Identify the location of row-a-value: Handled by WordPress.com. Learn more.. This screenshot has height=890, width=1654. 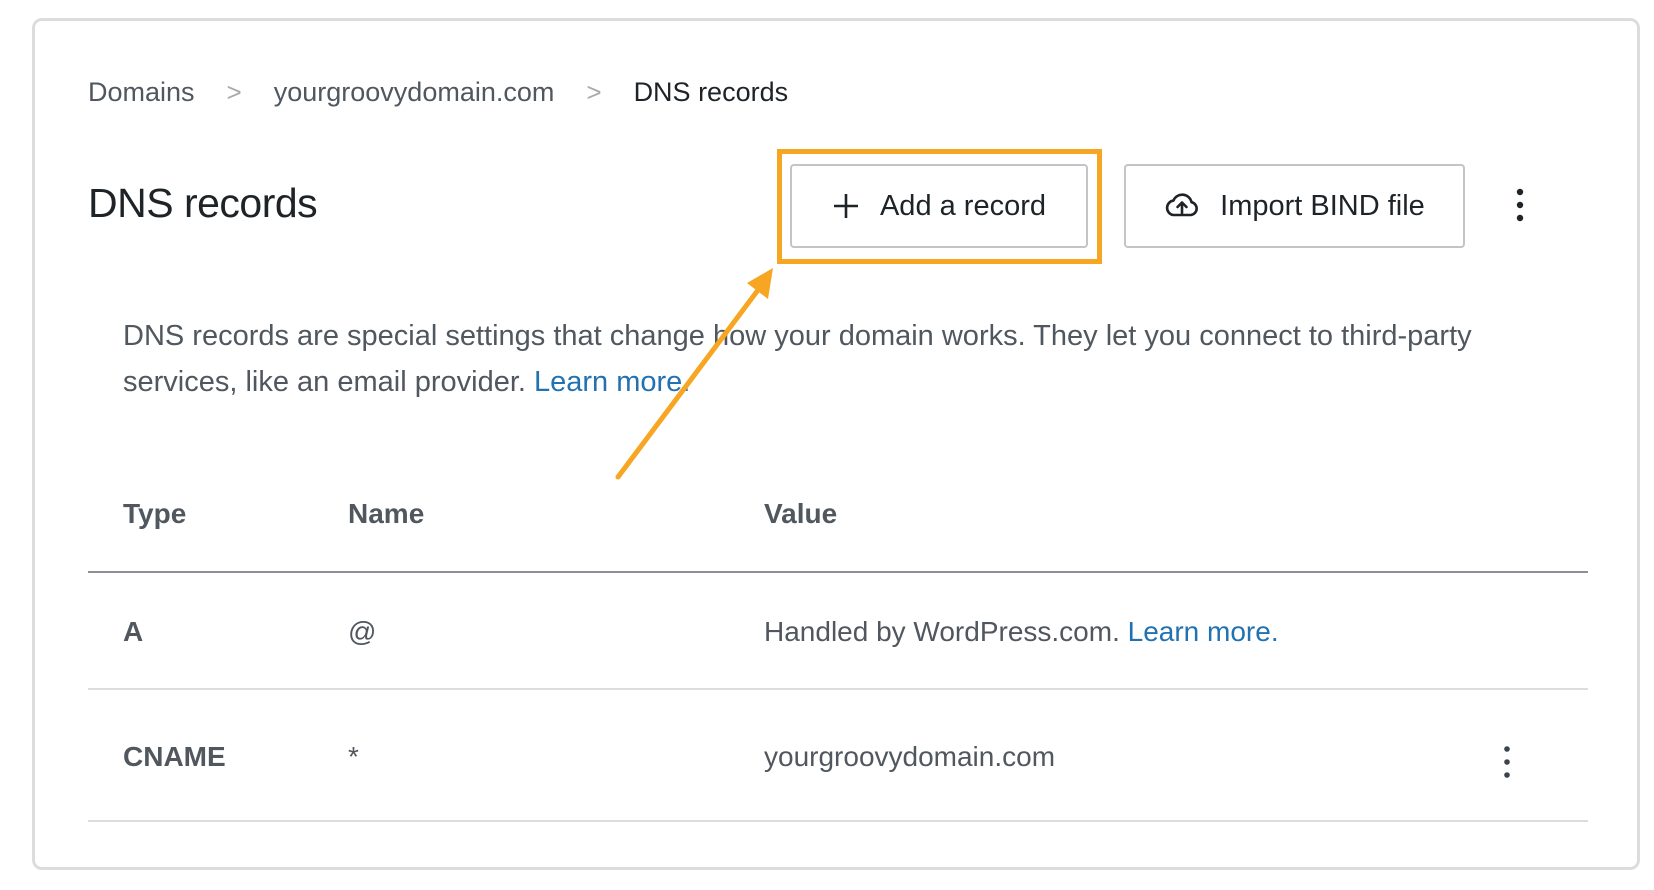
(1021, 632).